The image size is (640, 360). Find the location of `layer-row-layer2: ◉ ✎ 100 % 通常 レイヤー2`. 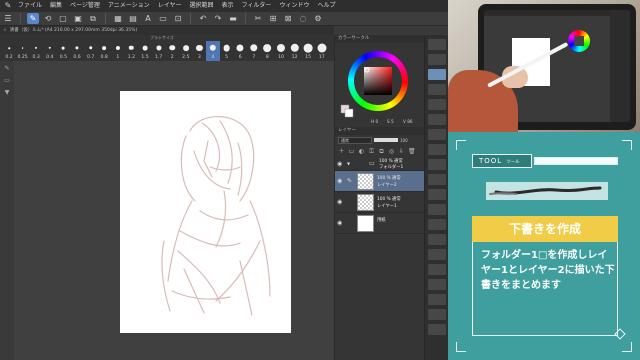

layer-row-layer2: ◉ ✎ 100 % 通常 レイヤー2 is located at coordinates (379, 181).